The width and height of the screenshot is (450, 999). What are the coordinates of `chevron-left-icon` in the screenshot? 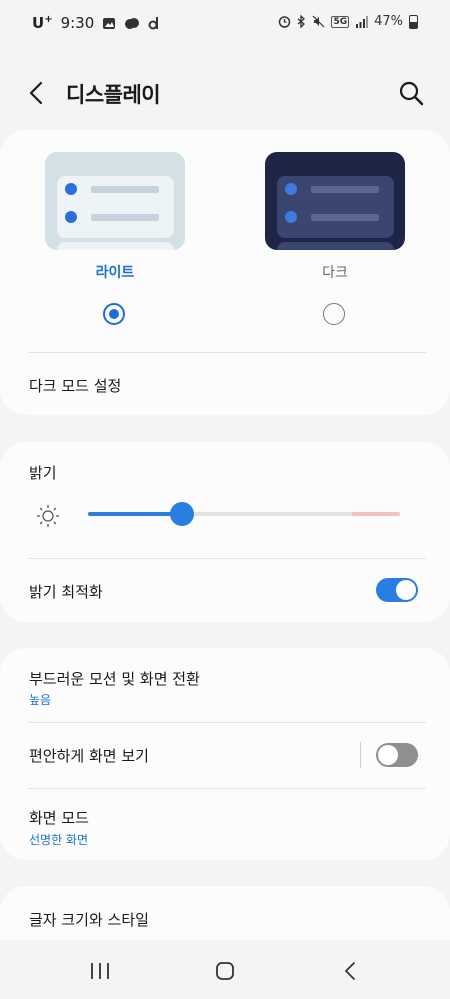 It's located at (37, 93).